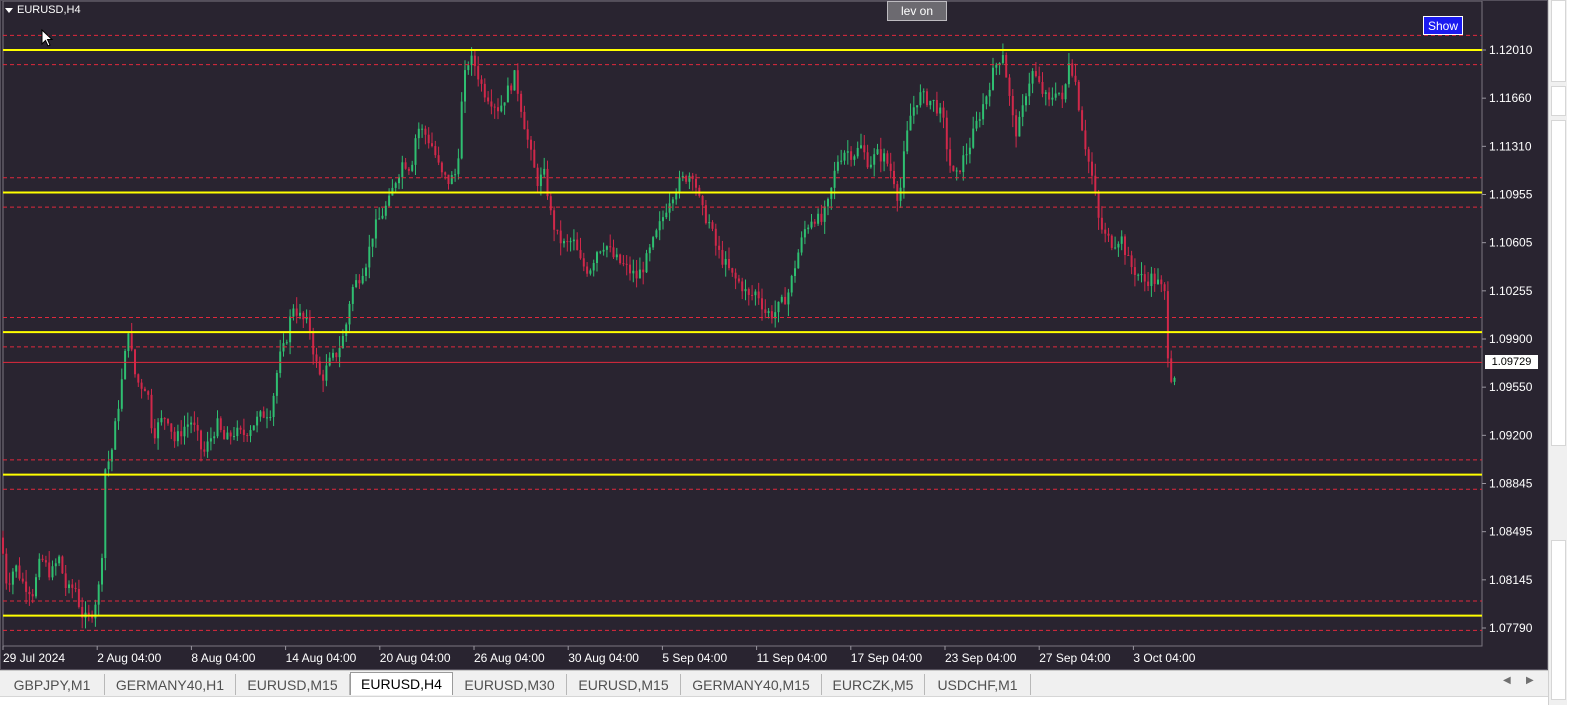 The image size is (1594, 717). I want to click on tab-scroll-left-icon: ◀, so click(1507, 680).